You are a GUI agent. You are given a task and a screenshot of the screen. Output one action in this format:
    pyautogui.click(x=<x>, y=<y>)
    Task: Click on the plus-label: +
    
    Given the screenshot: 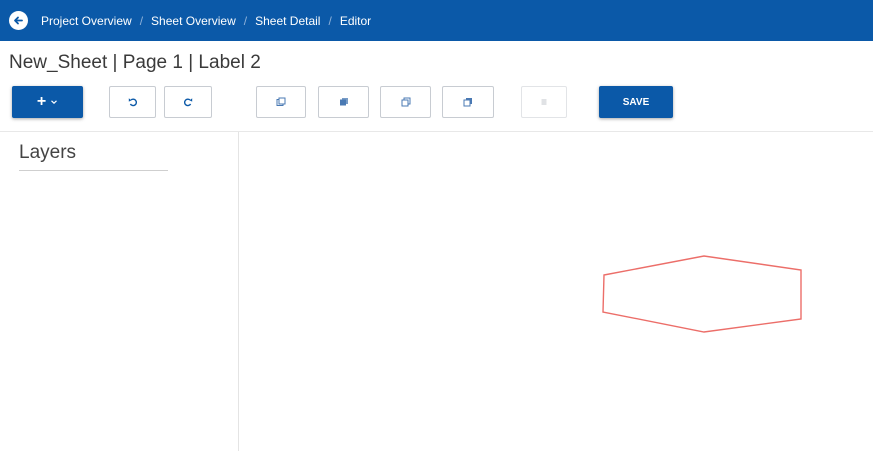 What is the action you would take?
    pyautogui.click(x=41, y=101)
    